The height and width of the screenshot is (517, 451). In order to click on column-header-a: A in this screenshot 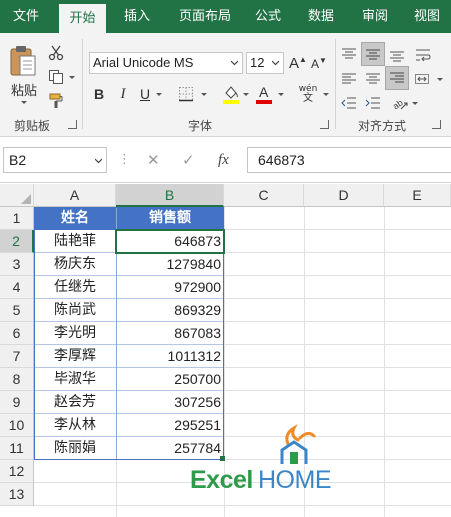, I will do `click(75, 195)`.